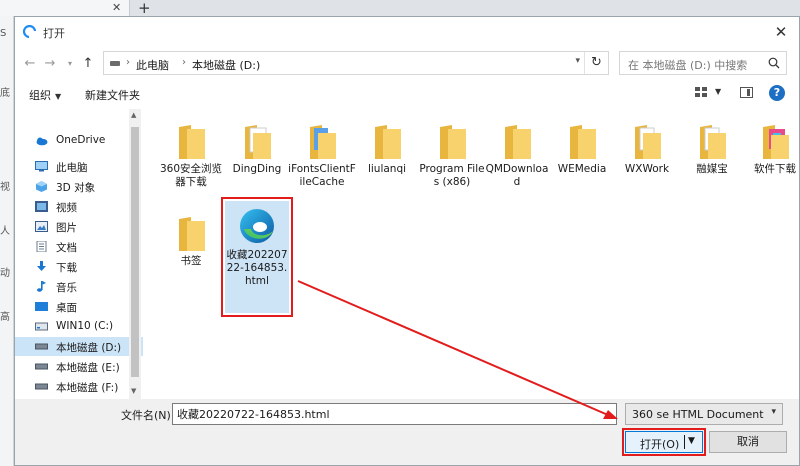  I want to click on search-input: 在 本地磁盘 (D:) 中搜索, so click(703, 63).